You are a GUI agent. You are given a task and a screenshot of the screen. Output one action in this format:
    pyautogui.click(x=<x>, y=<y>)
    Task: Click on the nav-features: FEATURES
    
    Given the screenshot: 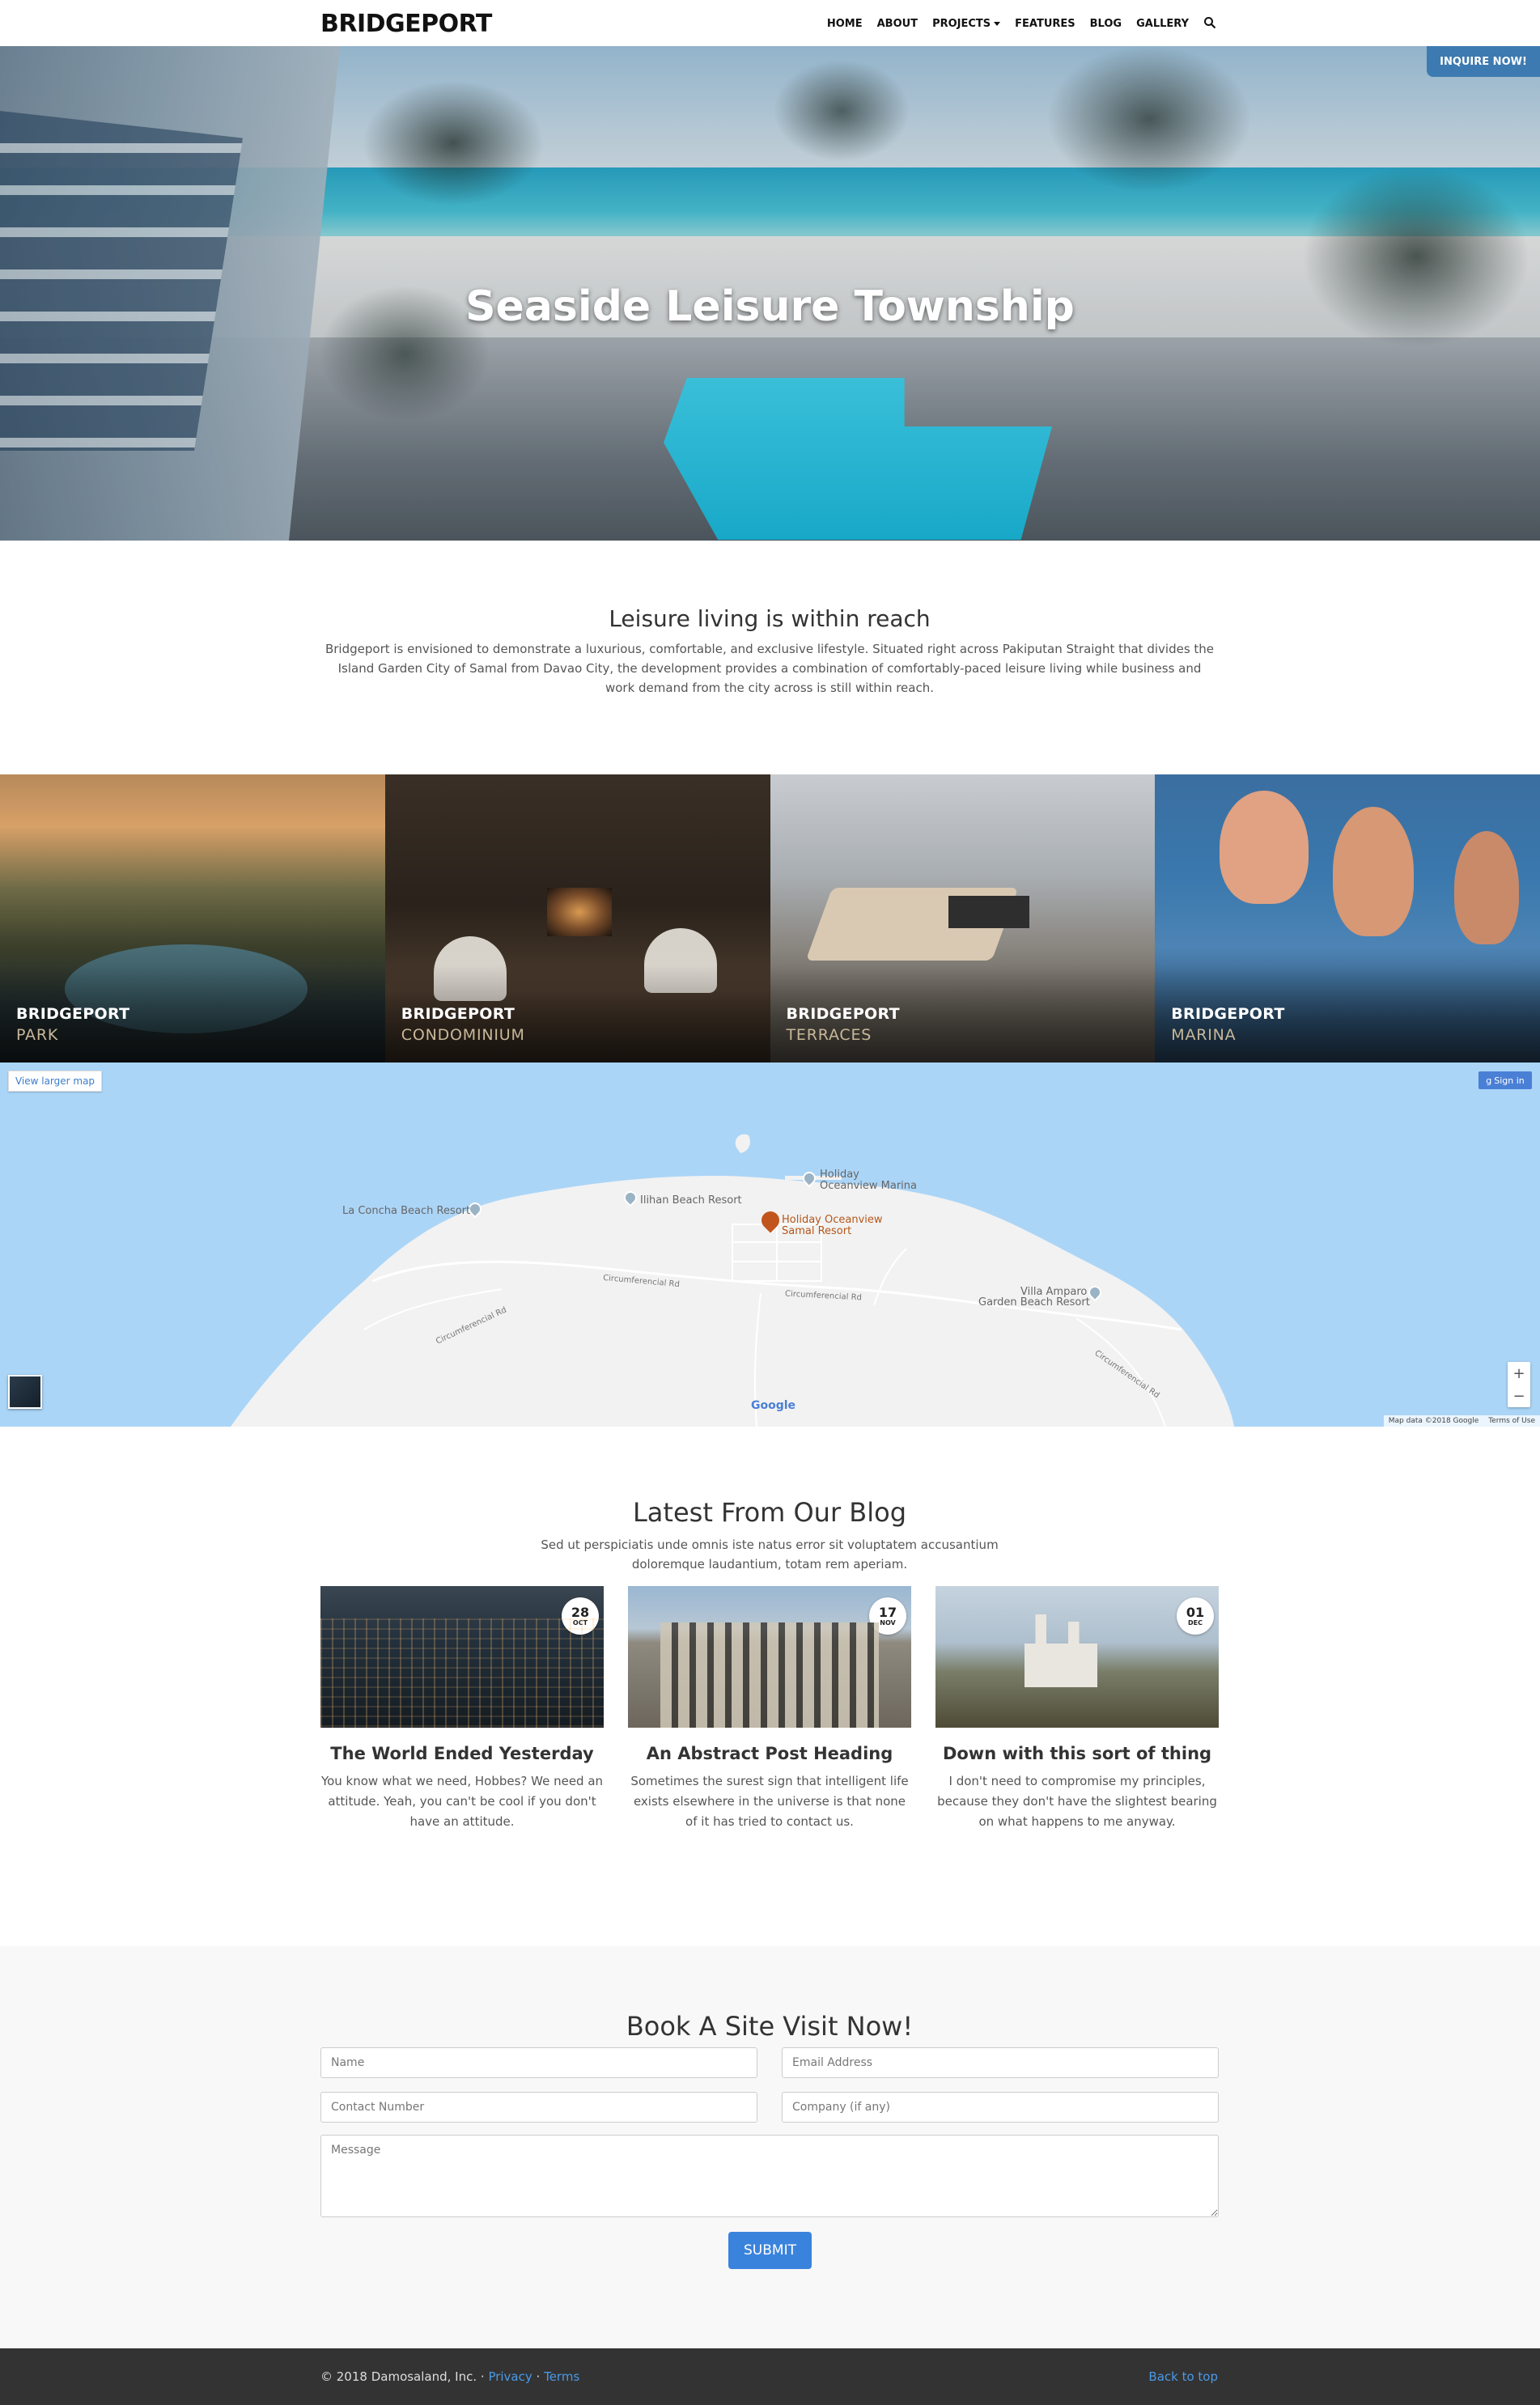 What is the action you would take?
    pyautogui.click(x=1045, y=24)
    